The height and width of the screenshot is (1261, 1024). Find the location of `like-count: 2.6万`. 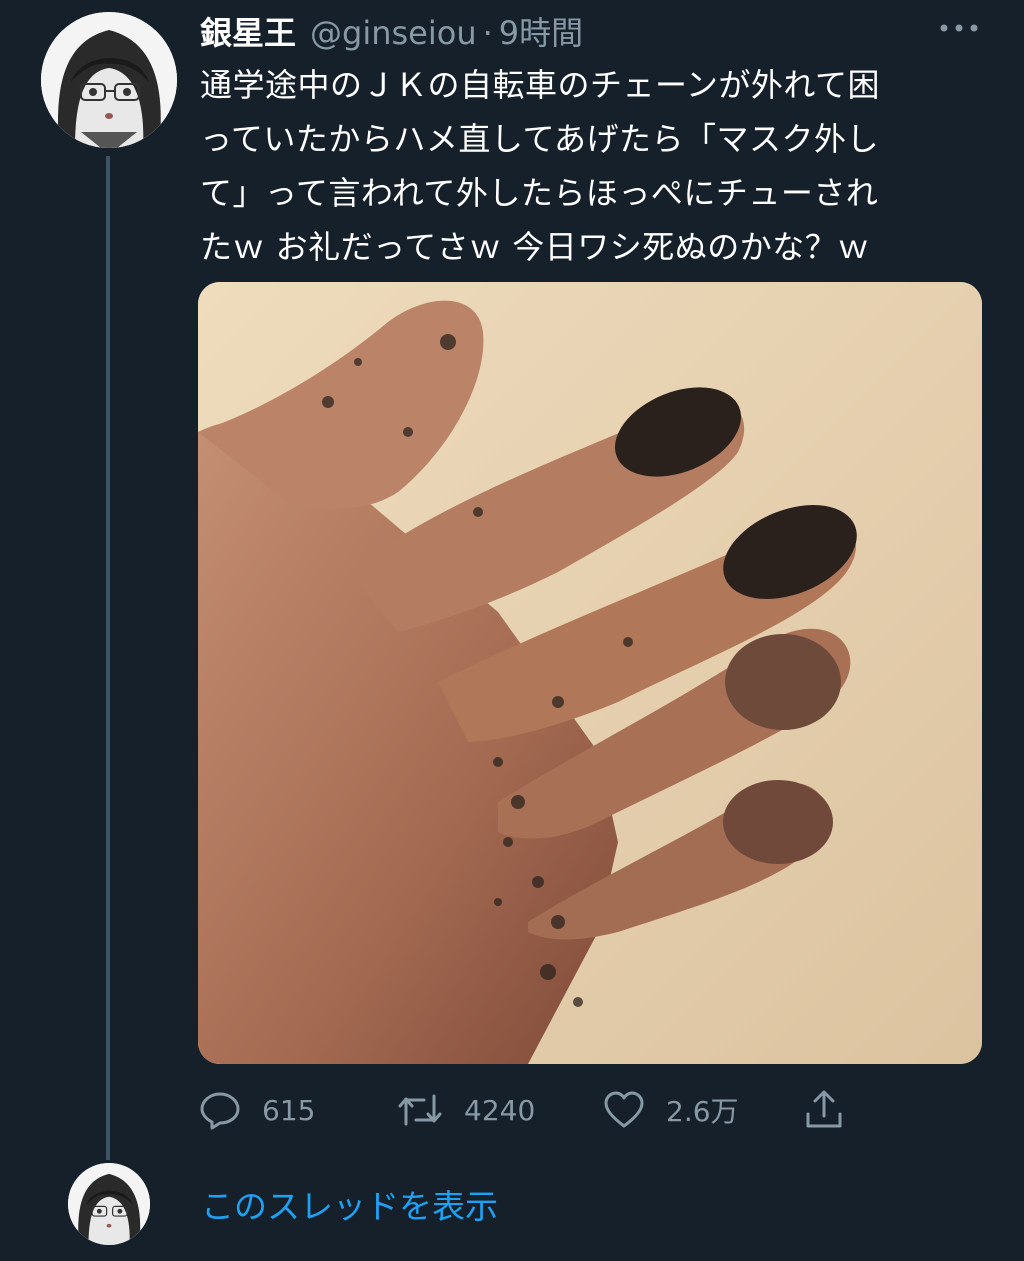

like-count: 2.6万 is located at coordinates (702, 1111).